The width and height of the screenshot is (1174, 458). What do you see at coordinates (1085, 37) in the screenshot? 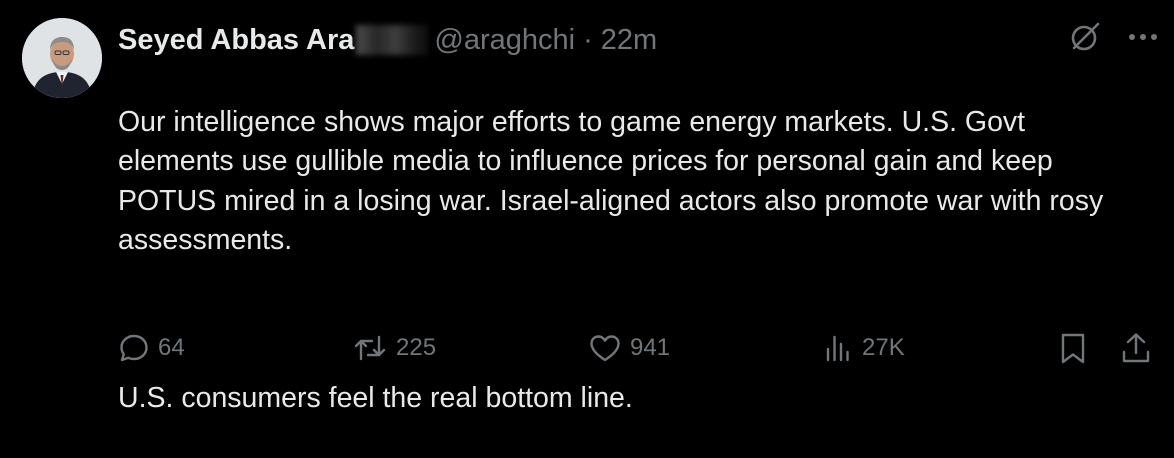
I see `grok-icon` at bounding box center [1085, 37].